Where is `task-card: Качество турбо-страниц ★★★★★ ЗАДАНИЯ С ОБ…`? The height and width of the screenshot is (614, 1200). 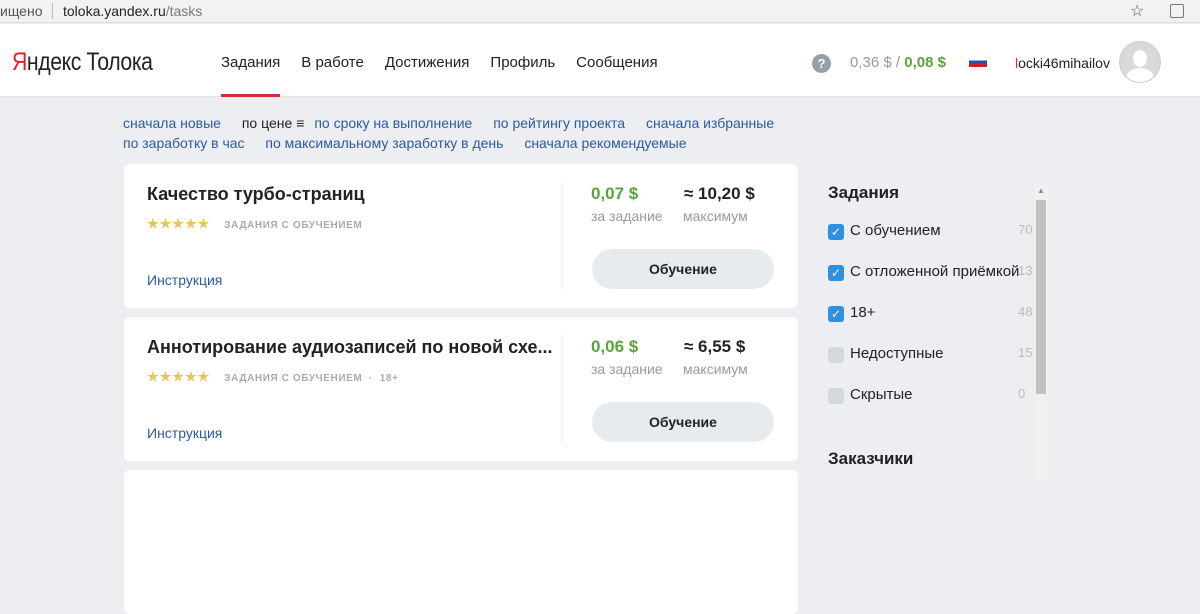 task-card: Качество турбо-страниц ★★★★★ ЗАДАНИЯ С ОБ… is located at coordinates (461, 236).